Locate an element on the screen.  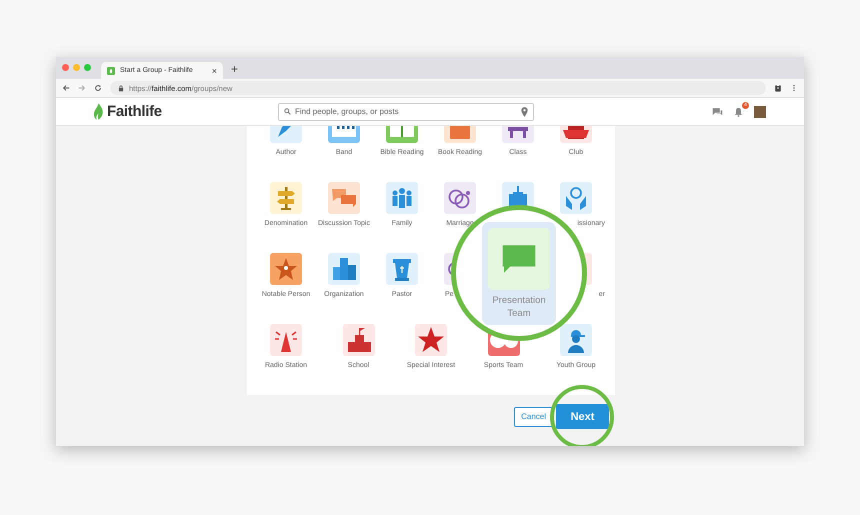
bell-icon is located at coordinates (738, 111).